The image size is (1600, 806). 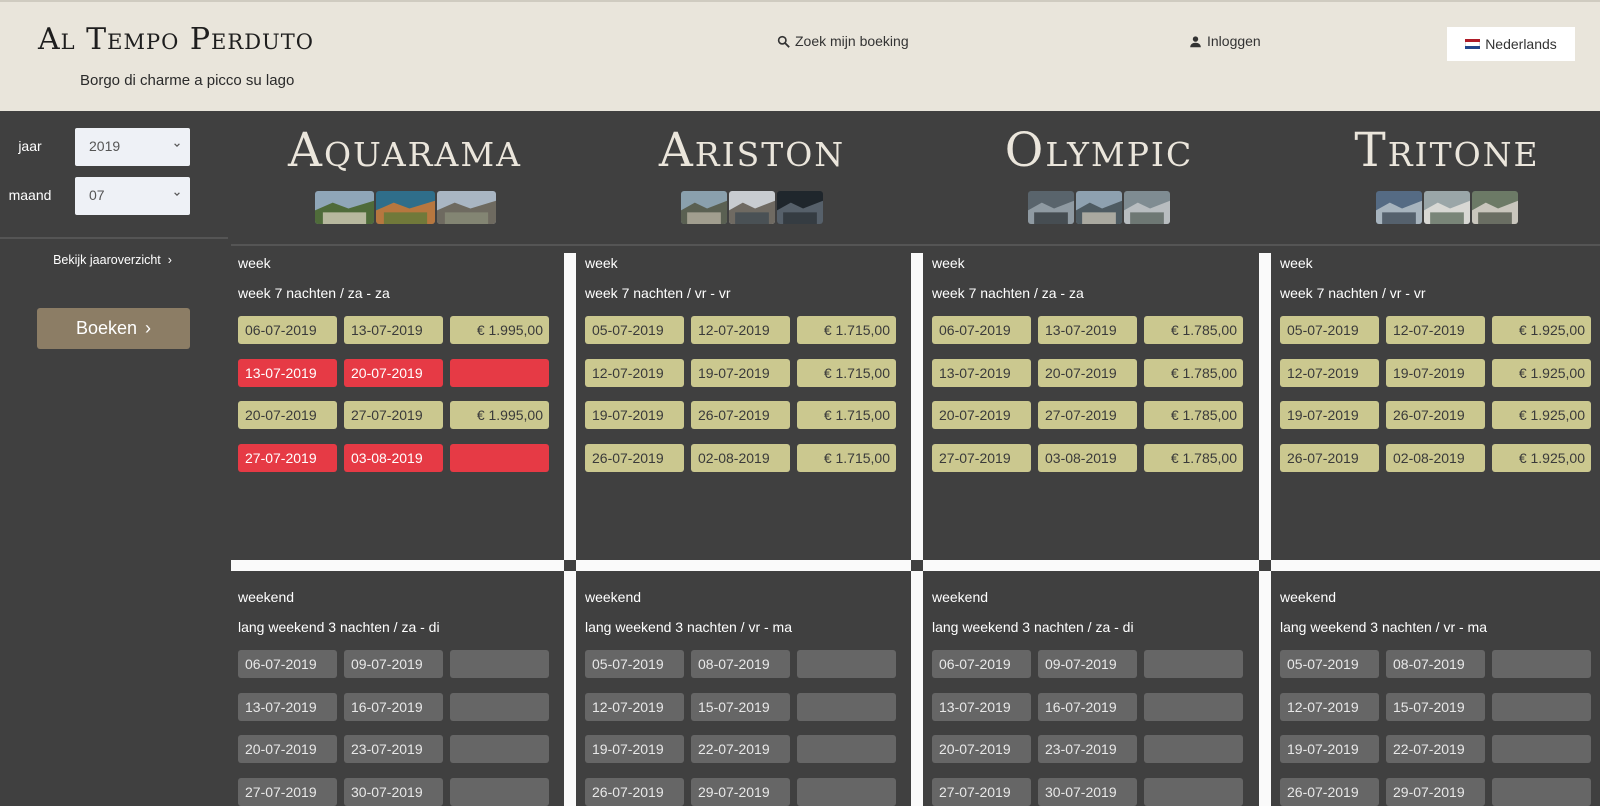 I want to click on period-row: 26-07-2019 02-08-2019 € 1.925,00, so click(x=1435, y=457).